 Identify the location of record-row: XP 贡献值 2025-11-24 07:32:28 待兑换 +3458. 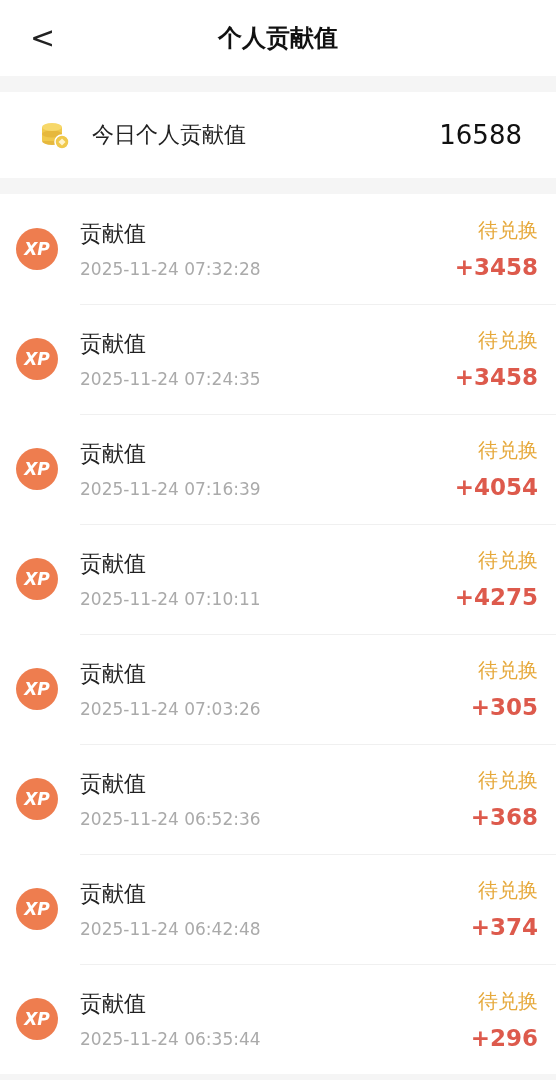
(278, 249).